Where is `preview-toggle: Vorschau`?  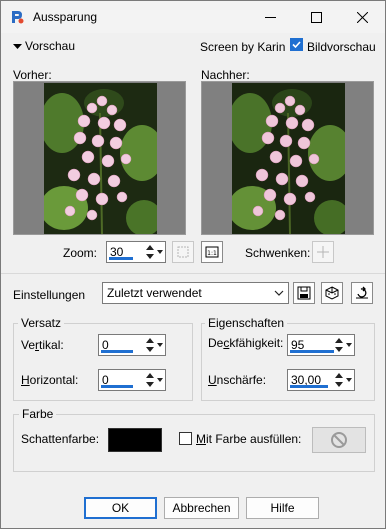 preview-toggle: Vorschau is located at coordinates (44, 46).